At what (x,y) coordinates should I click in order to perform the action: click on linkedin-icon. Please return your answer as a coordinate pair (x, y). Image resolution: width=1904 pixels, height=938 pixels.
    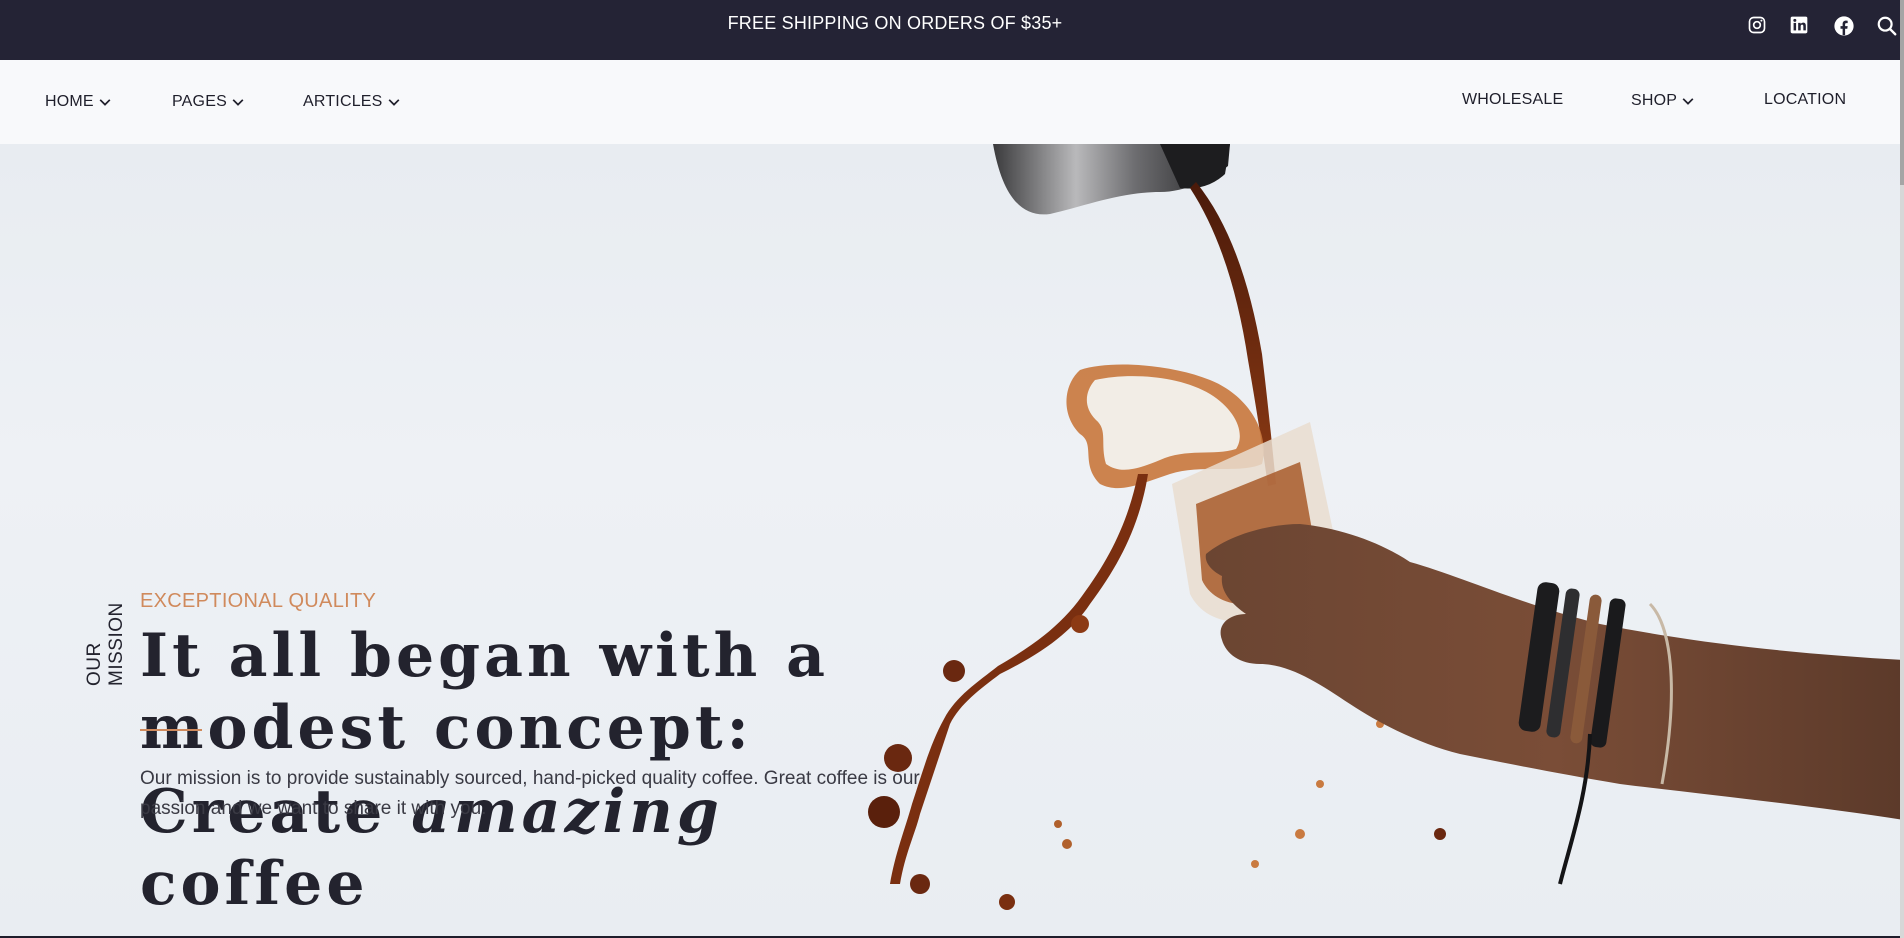
    Looking at the image, I should click on (1800, 26).